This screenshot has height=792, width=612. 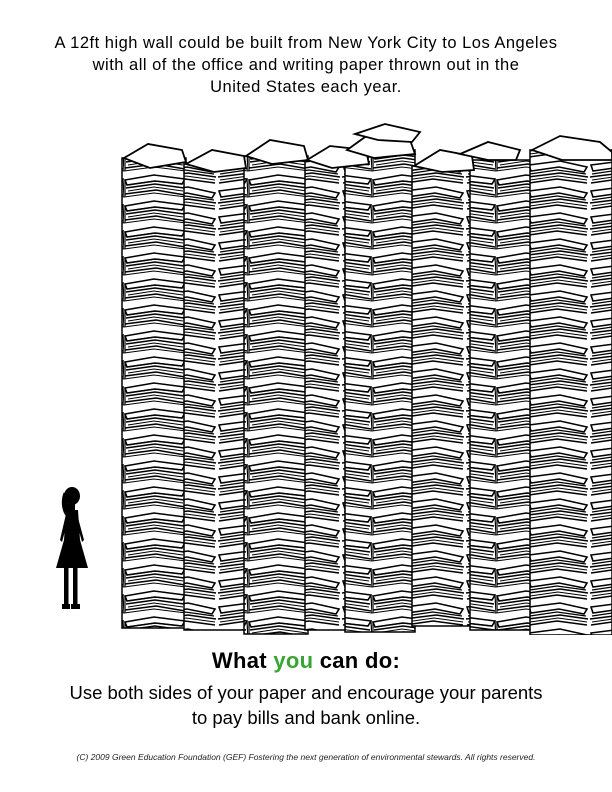 I want to click on cta-heading: What you can do:, so click(x=306, y=661).